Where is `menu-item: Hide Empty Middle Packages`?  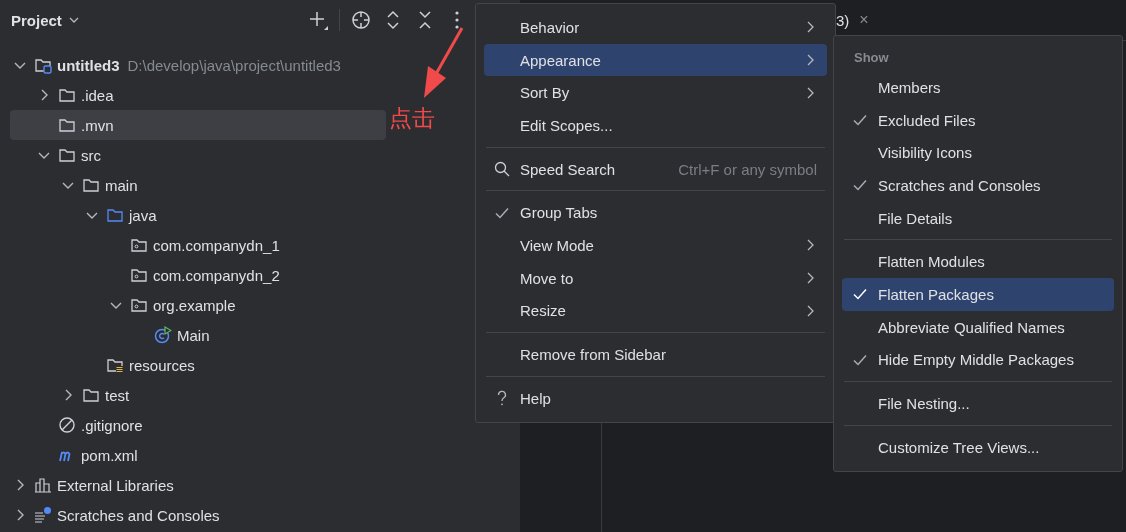 menu-item: Hide Empty Middle Packages is located at coordinates (978, 360).